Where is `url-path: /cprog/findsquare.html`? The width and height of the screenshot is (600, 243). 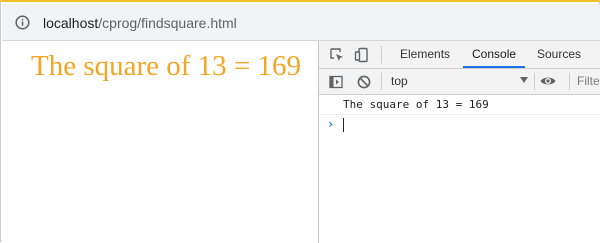 url-path: /cprog/findsquare.html is located at coordinates (167, 23).